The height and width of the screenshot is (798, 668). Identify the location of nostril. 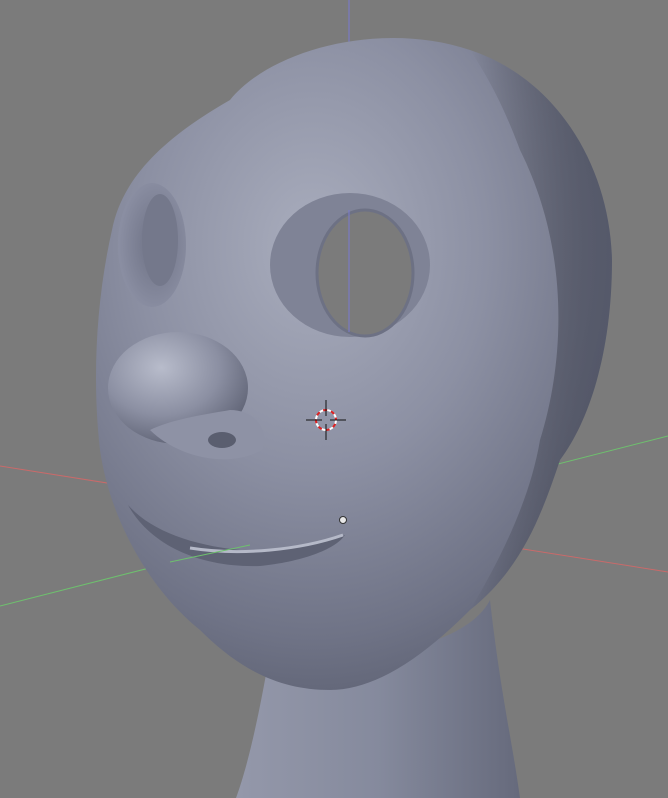
(222, 440).